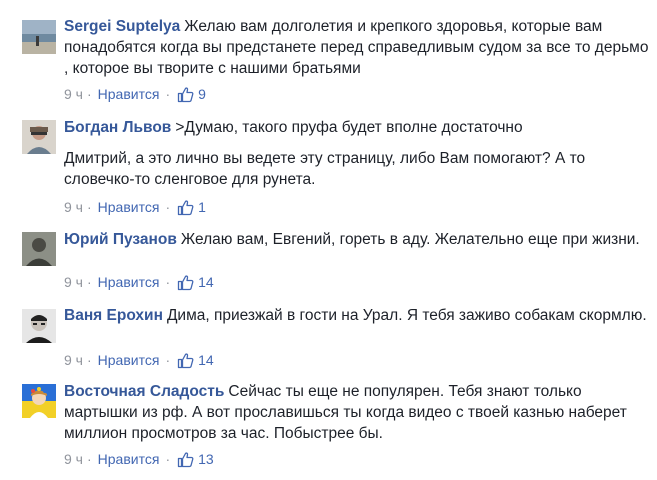 Image resolution: width=657 pixels, height=480 pixels. I want to click on comment-author: Богдан Львов, so click(117, 127).